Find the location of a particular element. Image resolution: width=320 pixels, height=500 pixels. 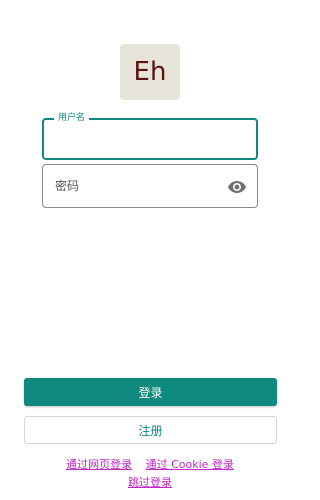

username-field: 用户名 is located at coordinates (150, 136).